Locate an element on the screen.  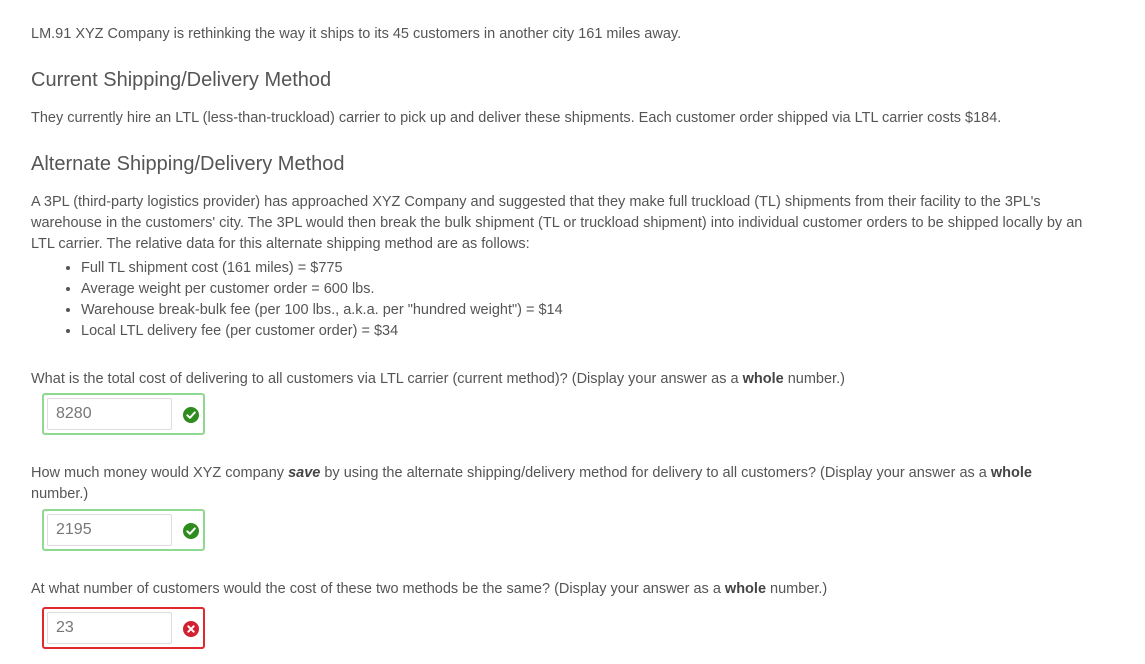
answer-1-box is located at coordinates (123, 414).